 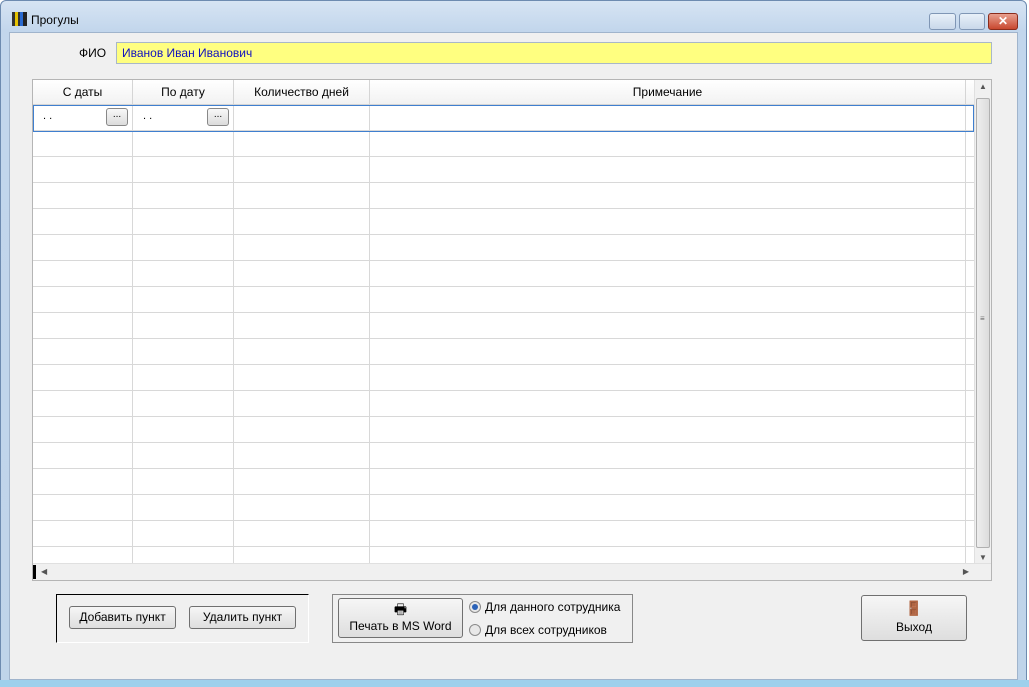 I want to click on radio-all-employees, so click(x=475, y=630).